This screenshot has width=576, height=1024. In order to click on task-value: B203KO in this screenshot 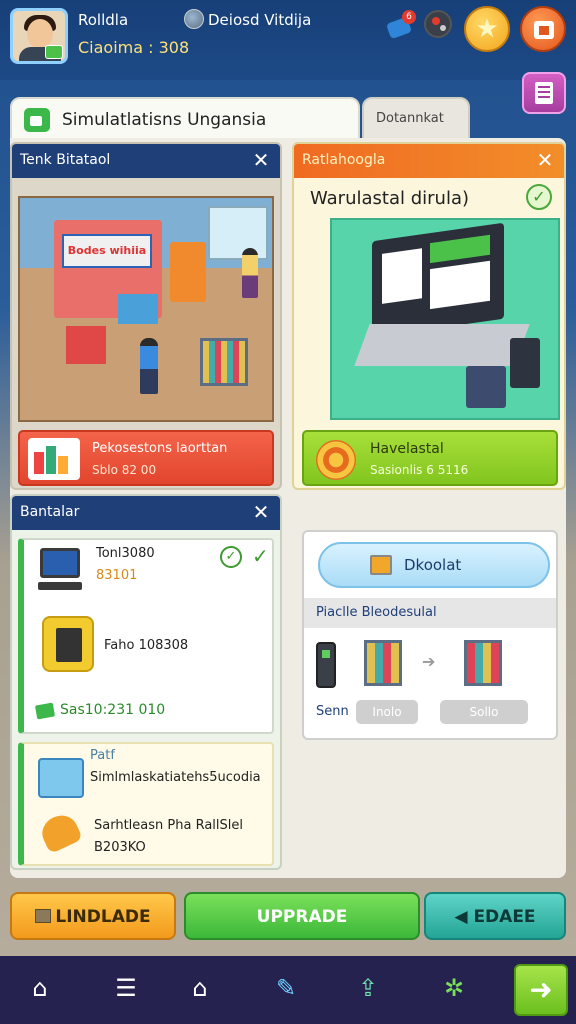, I will do `click(120, 847)`.